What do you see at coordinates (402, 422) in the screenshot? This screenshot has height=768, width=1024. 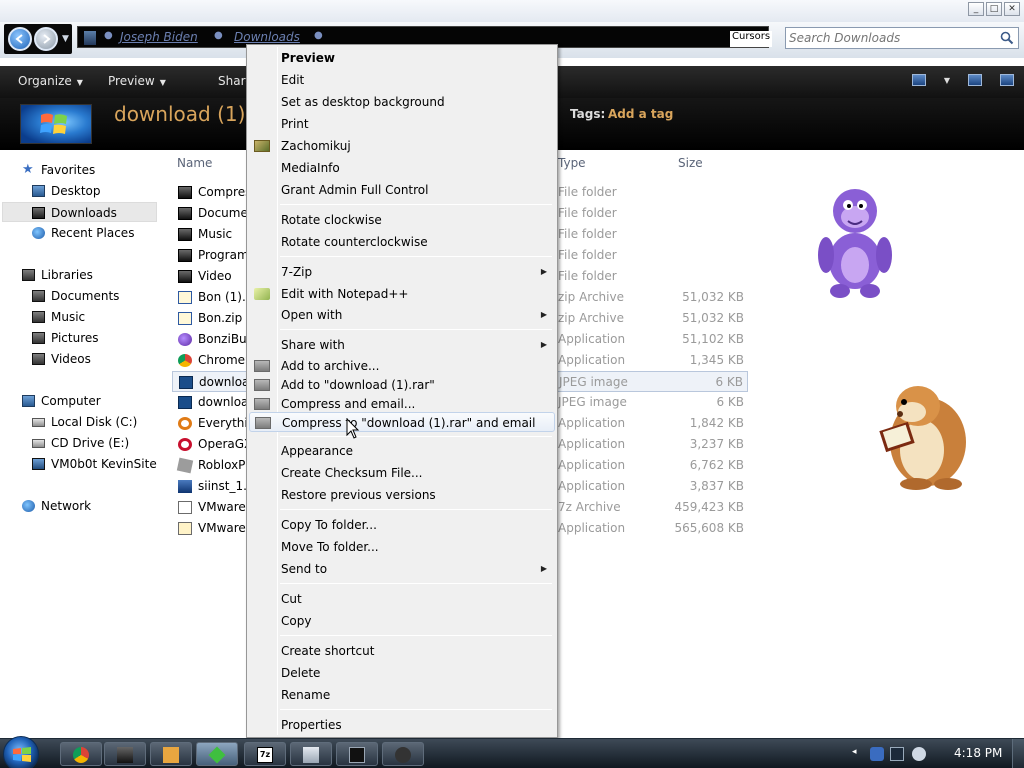 I see `menu-item-compress-to-rar-and-email: Compress to "download (1).rar" and email` at bounding box center [402, 422].